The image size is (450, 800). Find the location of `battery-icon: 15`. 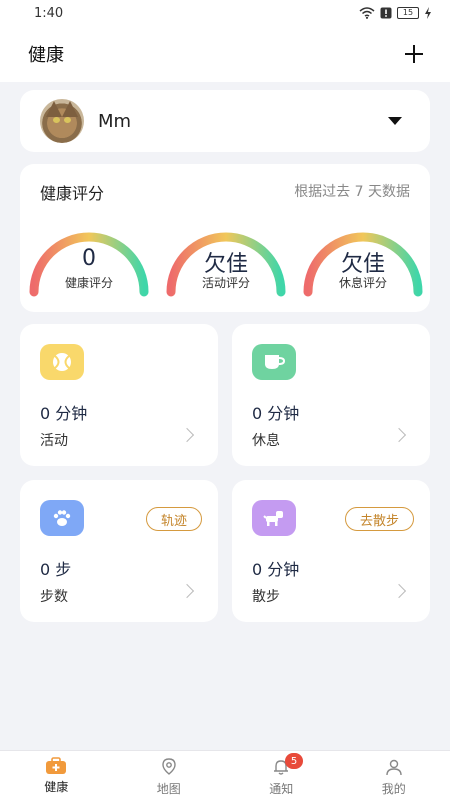

battery-icon: 15 is located at coordinates (408, 13).